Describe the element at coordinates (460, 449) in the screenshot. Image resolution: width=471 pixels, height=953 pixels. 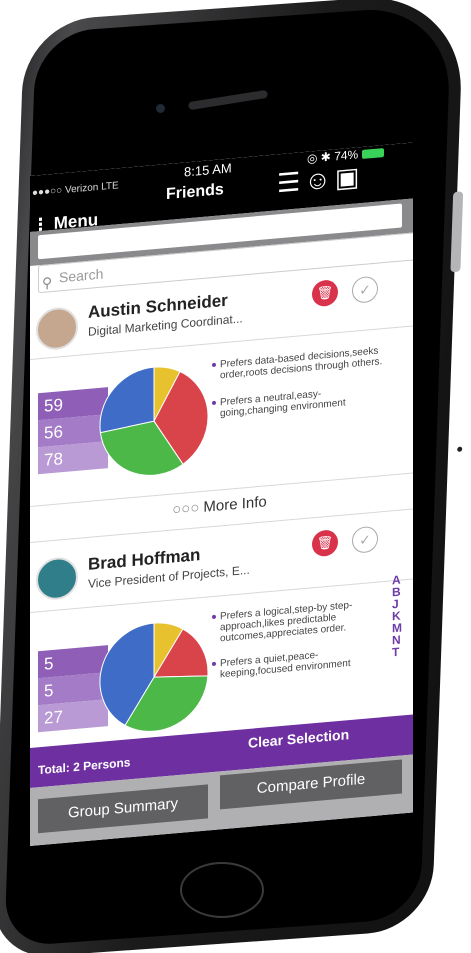
I see `side-dot` at that location.